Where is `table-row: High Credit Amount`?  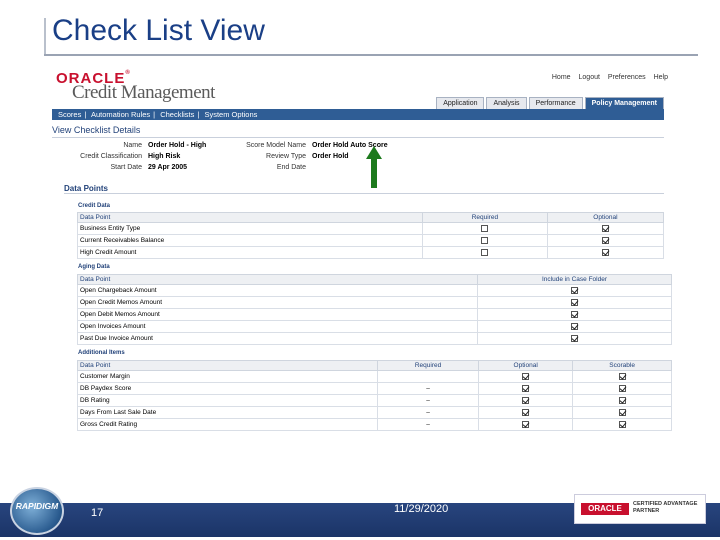 table-row: High Credit Amount is located at coordinates (371, 252).